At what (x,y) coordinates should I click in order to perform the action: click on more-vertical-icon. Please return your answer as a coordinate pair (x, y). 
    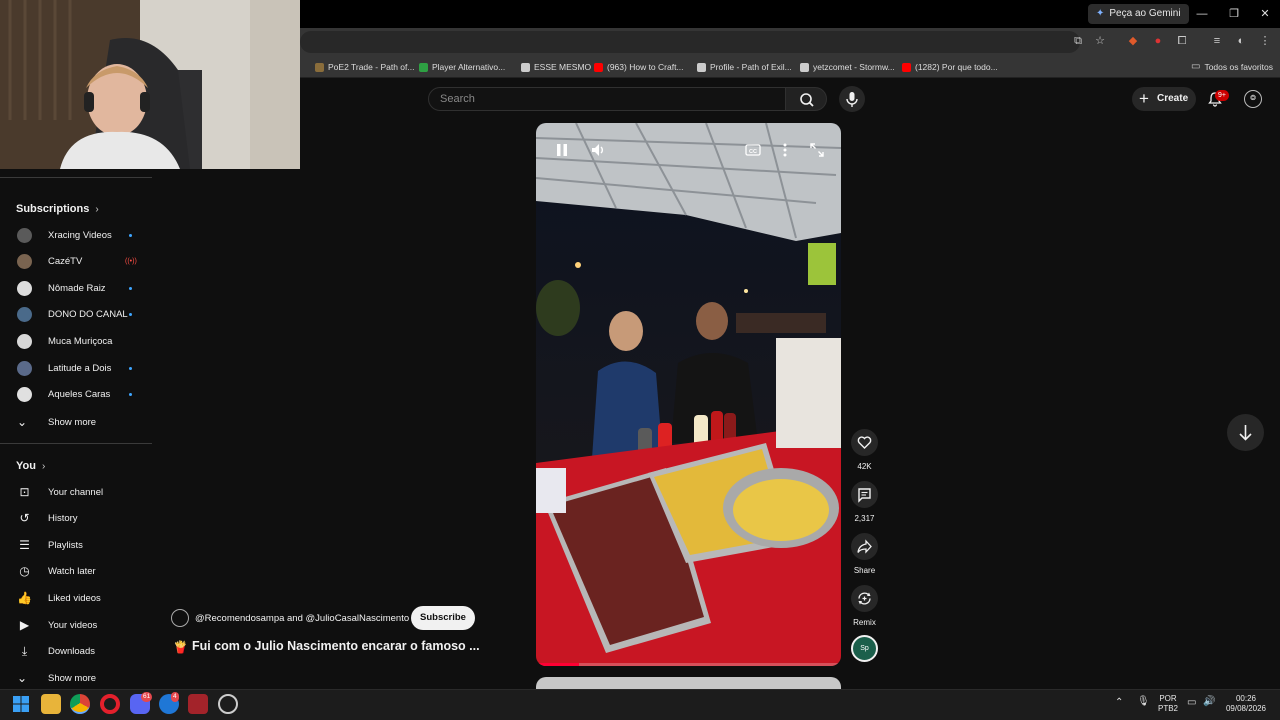
    Looking at the image, I should click on (785, 150).